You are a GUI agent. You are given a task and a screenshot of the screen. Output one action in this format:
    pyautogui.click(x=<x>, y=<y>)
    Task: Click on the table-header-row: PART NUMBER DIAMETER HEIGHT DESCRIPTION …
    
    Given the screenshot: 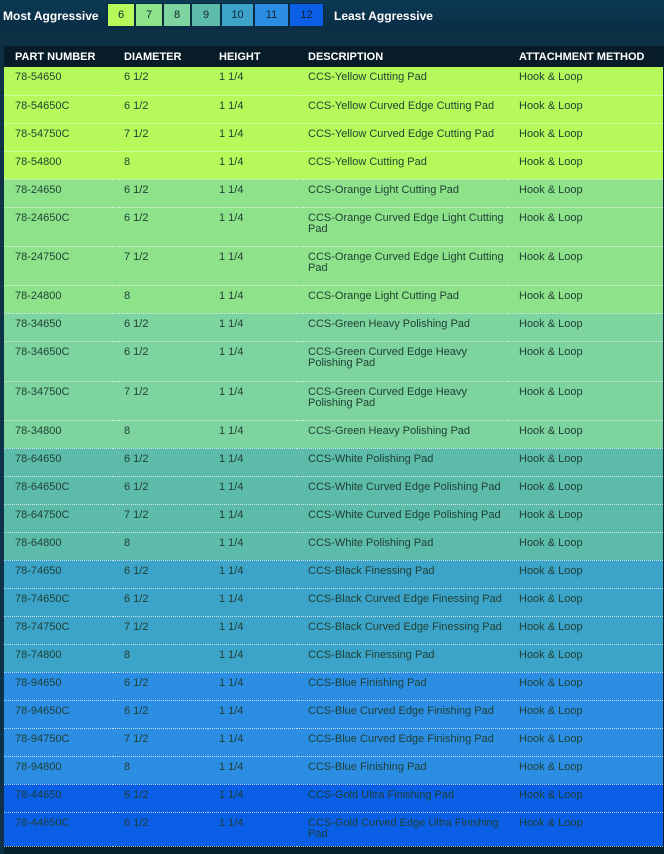 What is the action you would take?
    pyautogui.click(x=333, y=56)
    